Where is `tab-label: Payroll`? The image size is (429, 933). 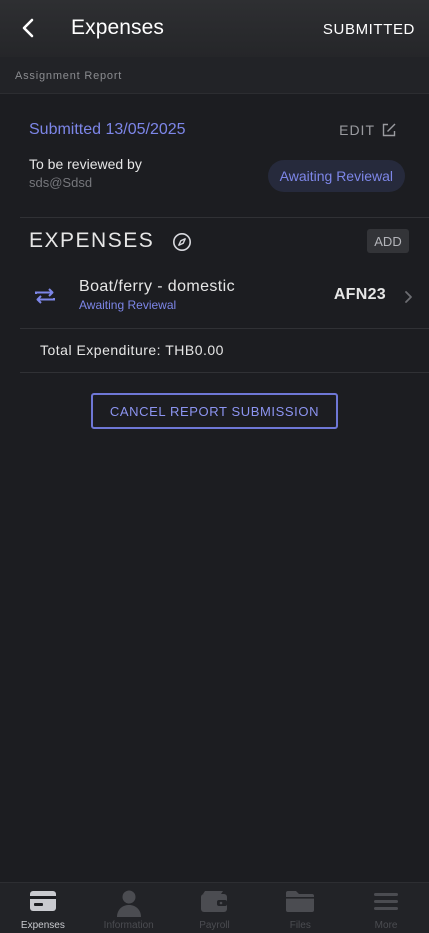 tab-label: Payroll is located at coordinates (214, 925).